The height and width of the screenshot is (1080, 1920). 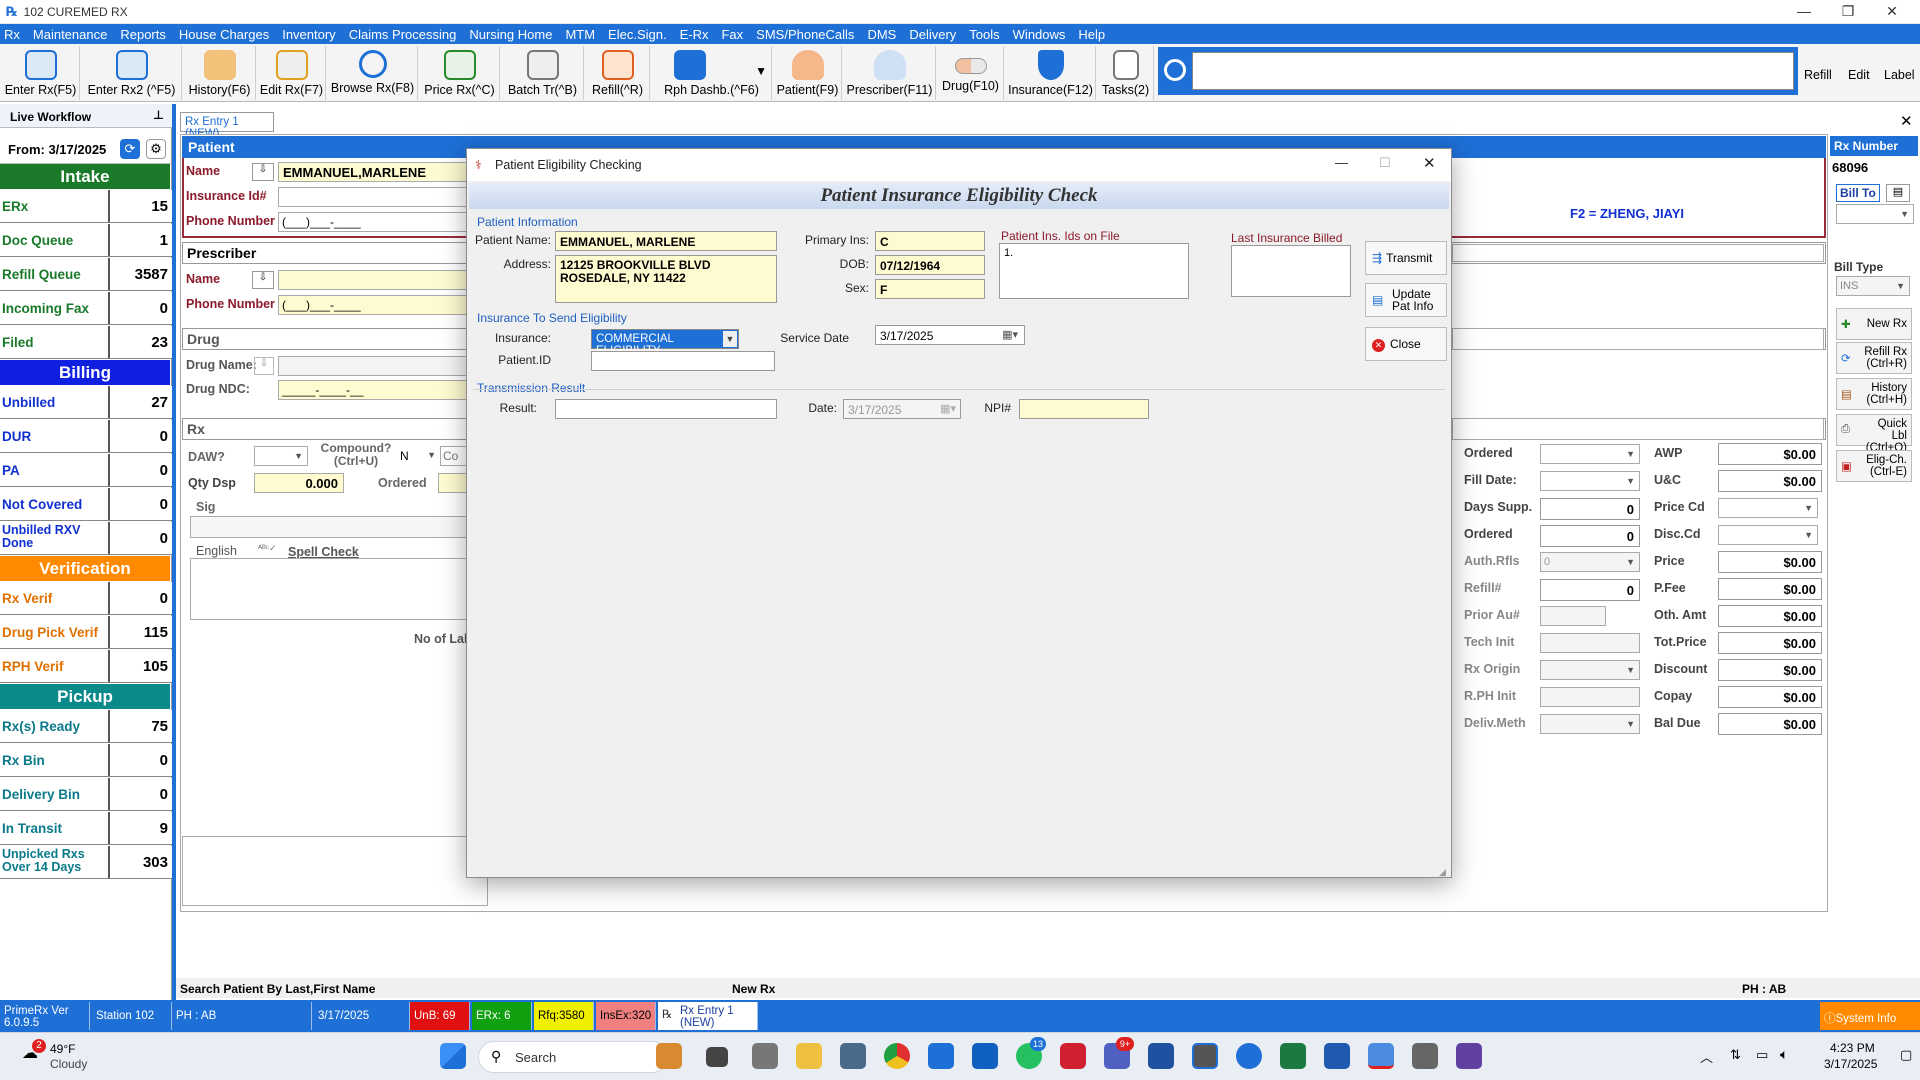 I want to click on phone-field: (___)___-____, so click(x=373, y=222).